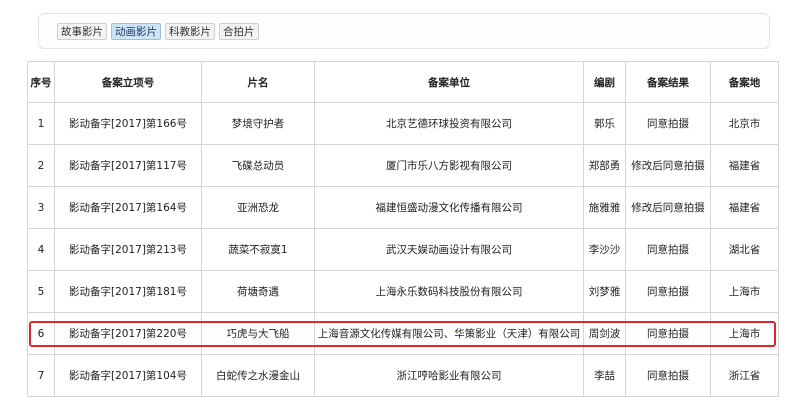 The image size is (799, 402). What do you see at coordinates (449, 123) in the screenshot?
I see `cell-company: 北京艺德环球投资有限公司` at bounding box center [449, 123].